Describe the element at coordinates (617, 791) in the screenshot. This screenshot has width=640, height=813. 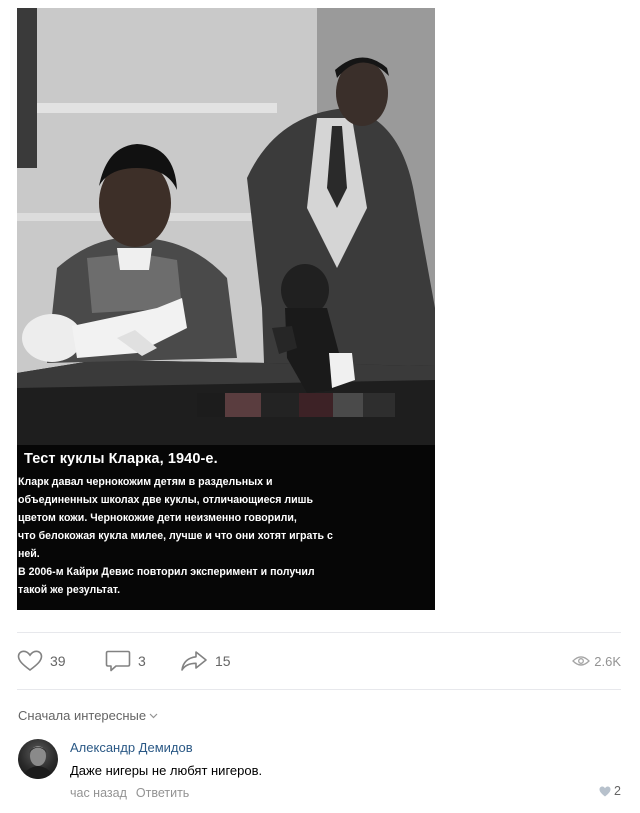
I see `comment-like-count: 2` at that location.